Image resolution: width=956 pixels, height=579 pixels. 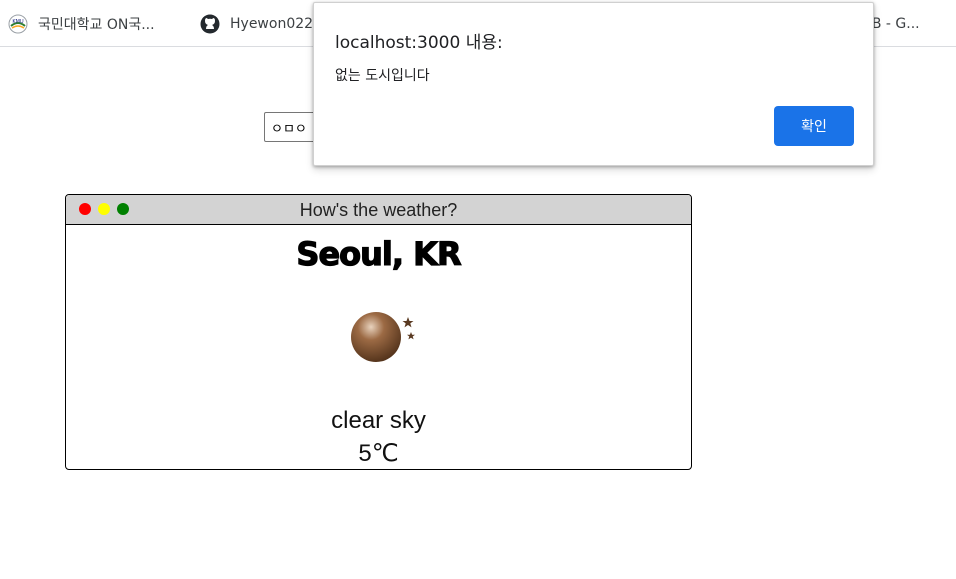 What do you see at coordinates (382, 76) in the screenshot?
I see `alert-message: 없는 도시입니다` at bounding box center [382, 76].